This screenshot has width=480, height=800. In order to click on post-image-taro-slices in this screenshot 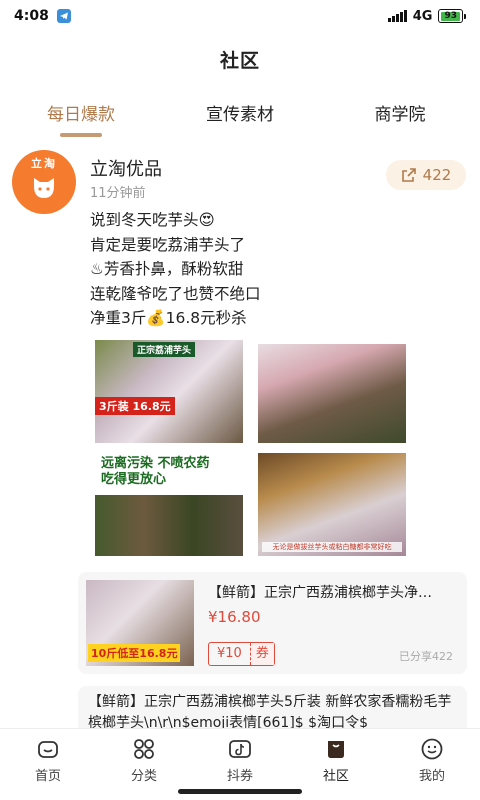, I will do `click(332, 393)`.